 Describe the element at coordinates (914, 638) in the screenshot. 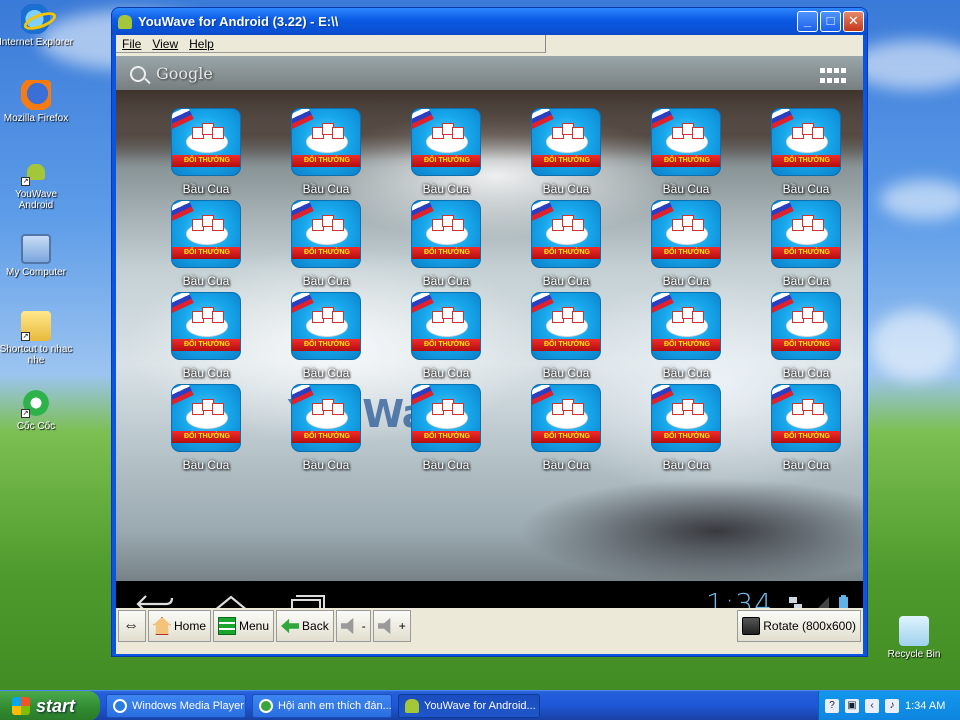

I see `desktop-icon-recycle-bin: Recycle Bin` at that location.